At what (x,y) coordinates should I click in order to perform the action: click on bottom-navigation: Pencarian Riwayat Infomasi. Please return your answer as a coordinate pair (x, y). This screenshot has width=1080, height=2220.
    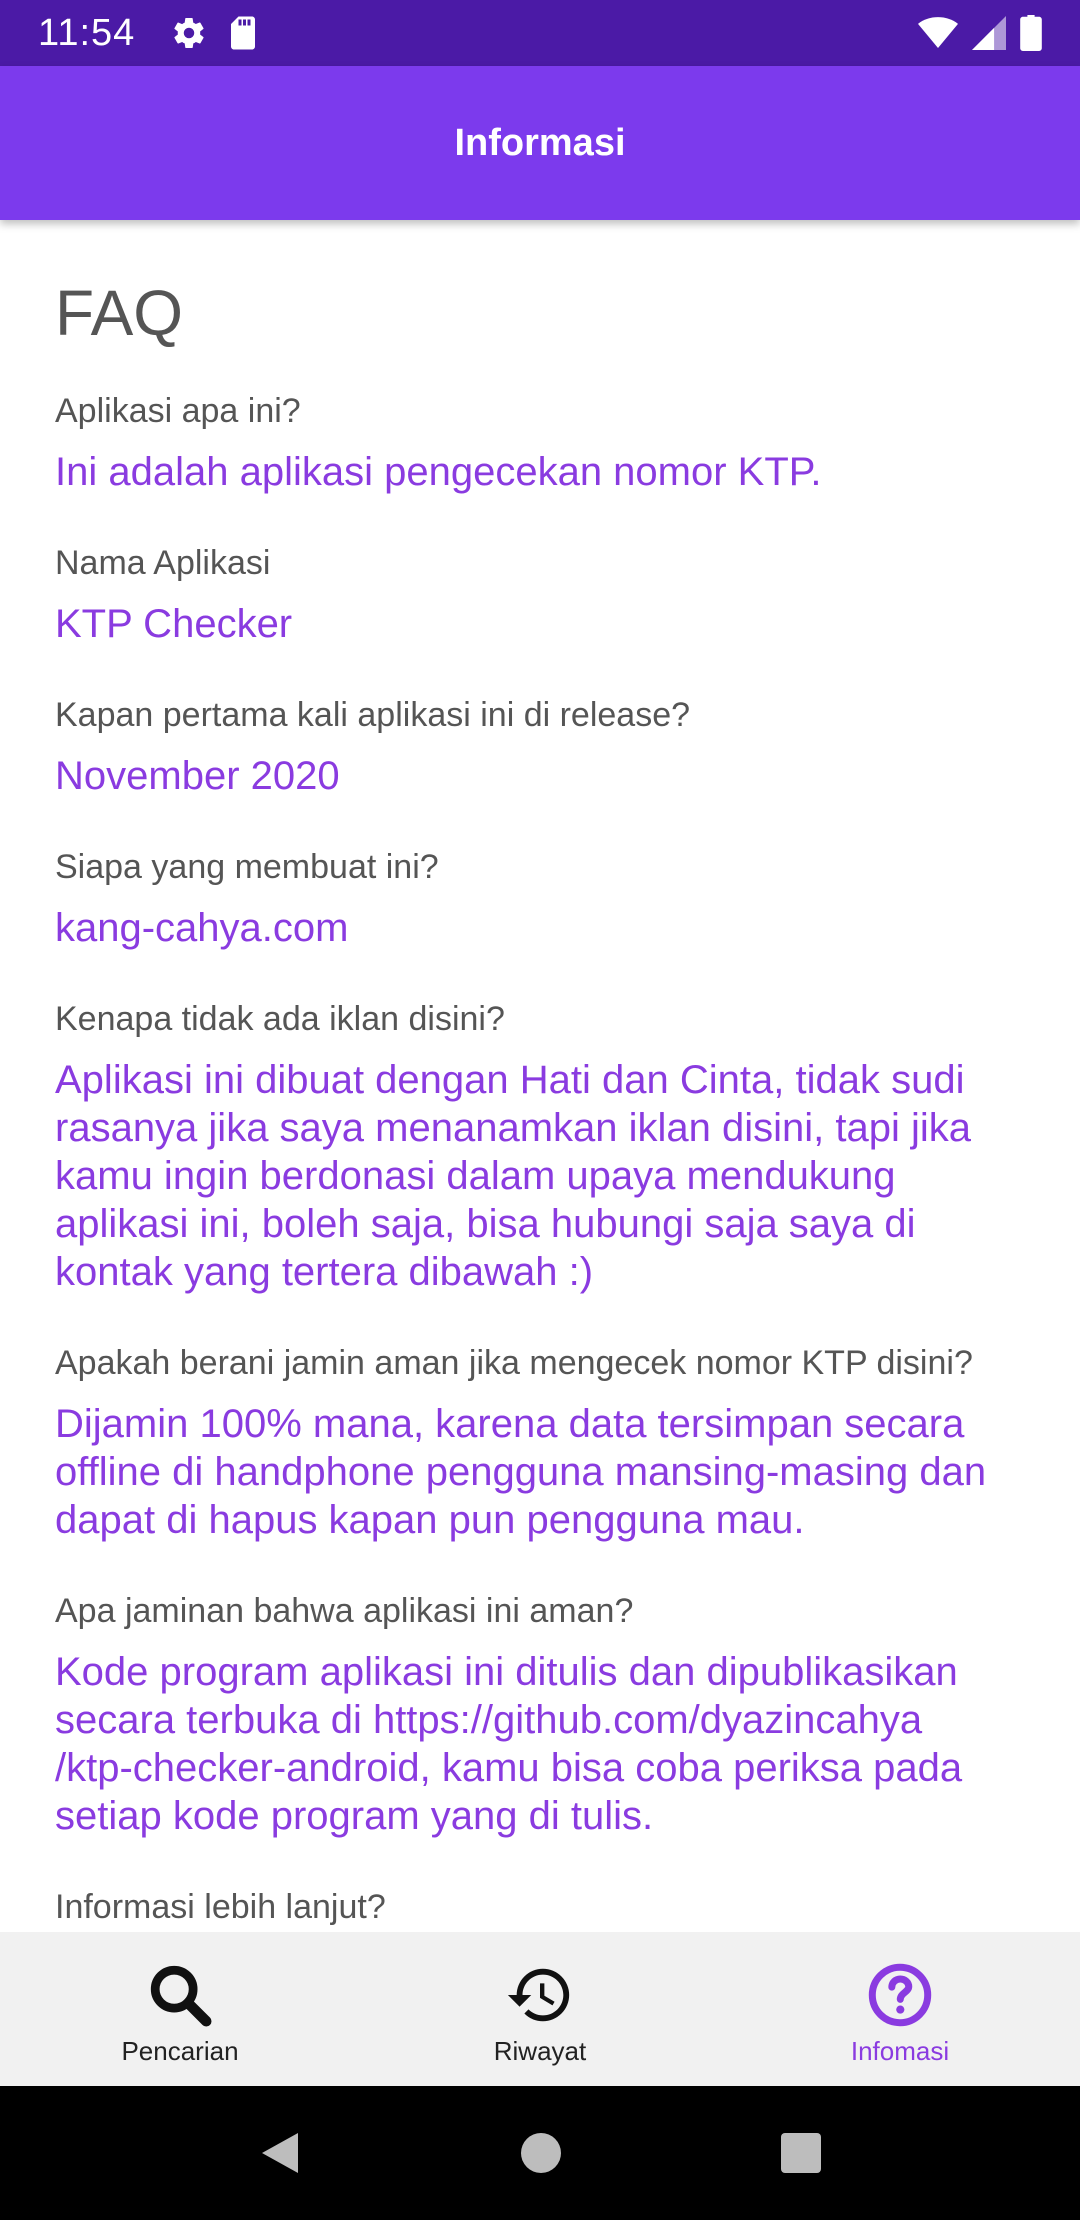
    Looking at the image, I should click on (540, 2009).